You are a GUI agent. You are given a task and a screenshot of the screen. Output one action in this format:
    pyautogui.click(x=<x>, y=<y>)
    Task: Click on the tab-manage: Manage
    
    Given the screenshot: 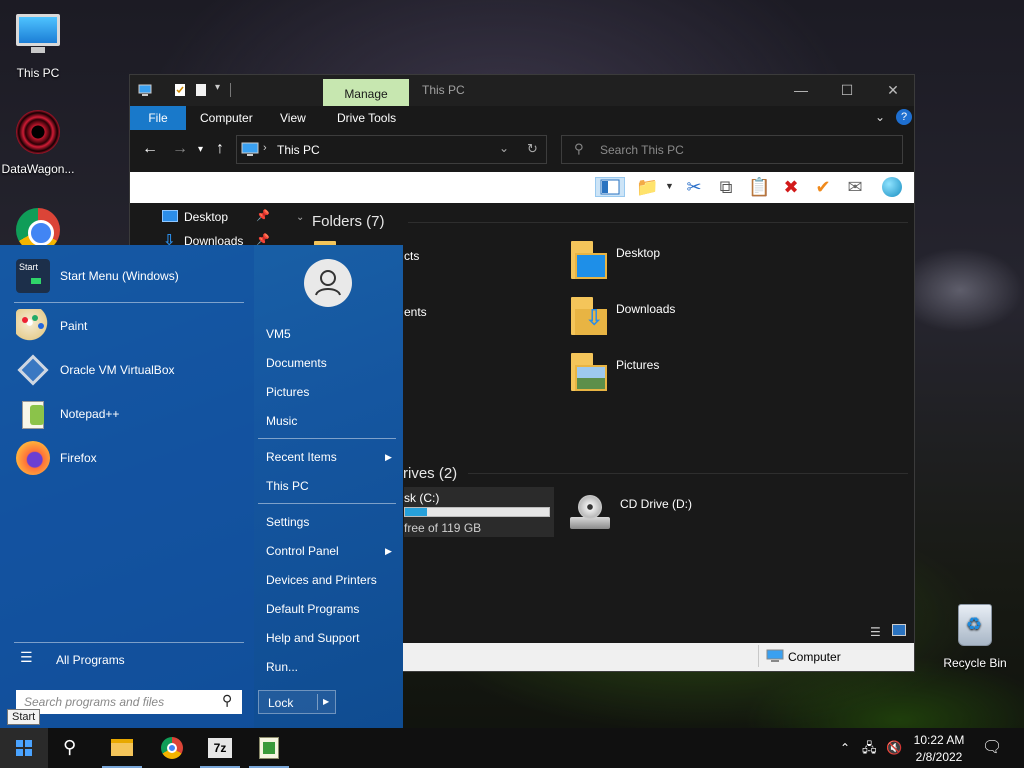 What is the action you would take?
    pyautogui.click(x=366, y=92)
    